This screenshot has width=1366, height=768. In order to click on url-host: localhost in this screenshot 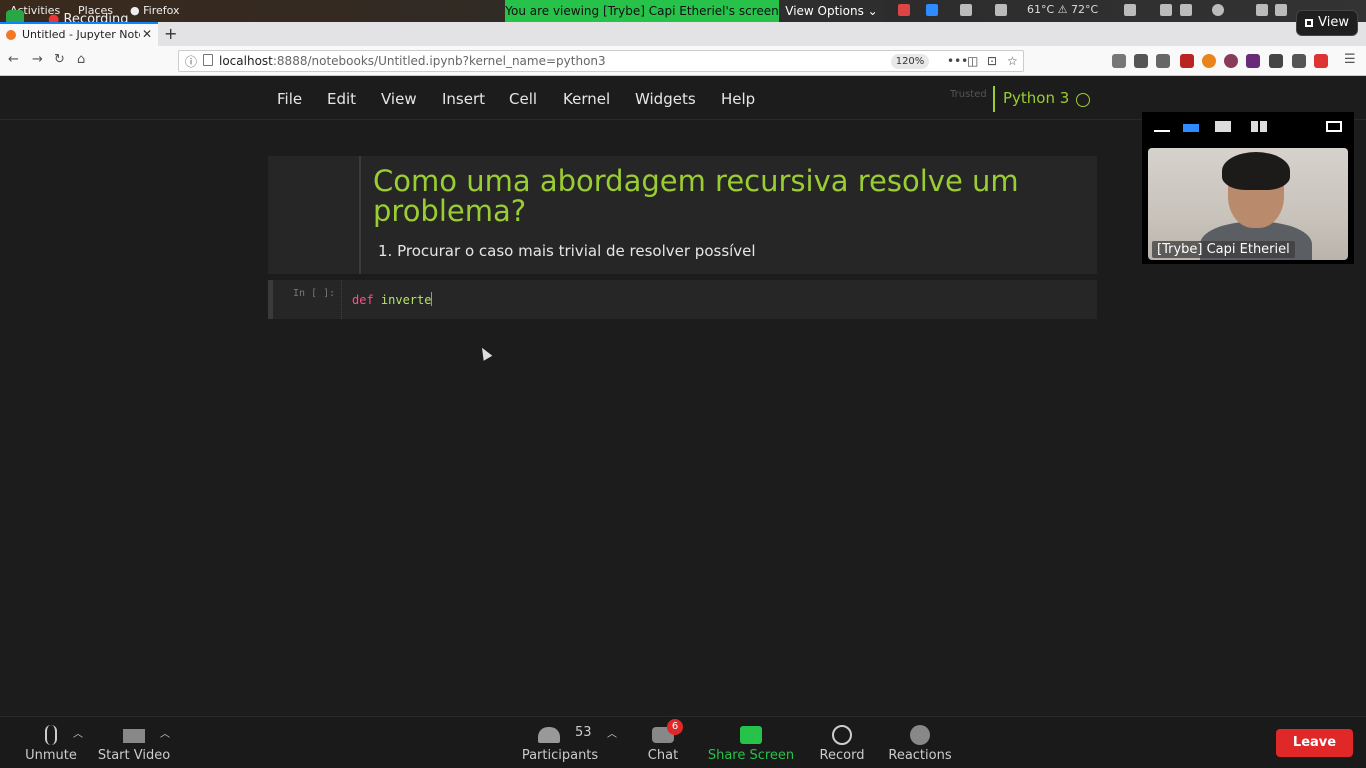, I will do `click(246, 61)`.